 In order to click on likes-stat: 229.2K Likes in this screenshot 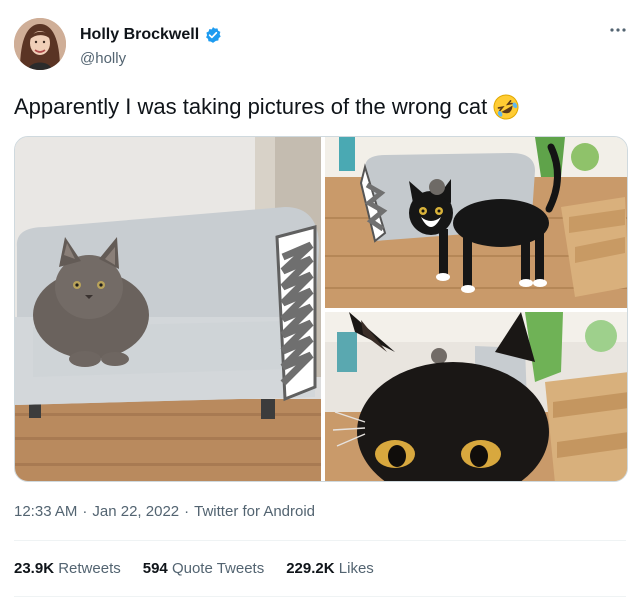, I will do `click(330, 568)`.